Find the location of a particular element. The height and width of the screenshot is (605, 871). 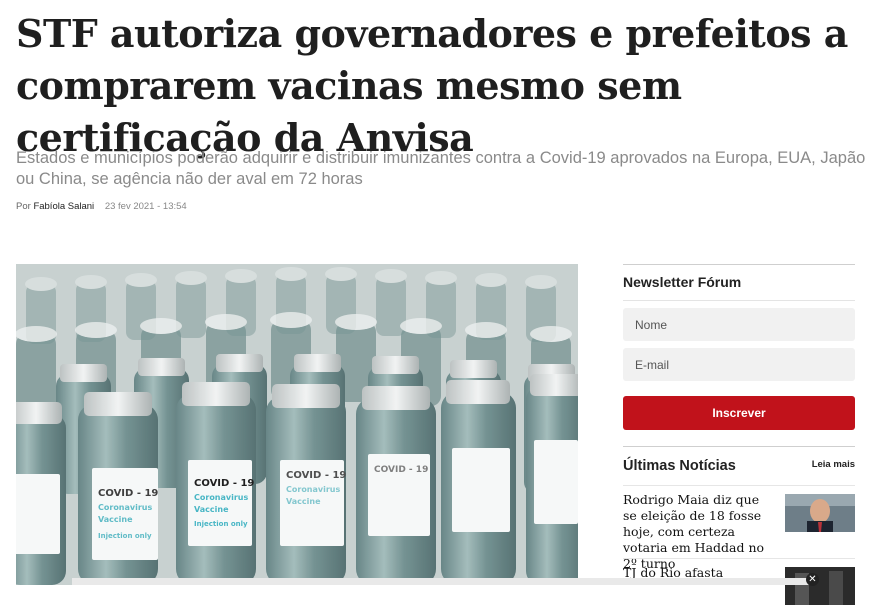

bottom-ad-bar is located at coordinates (442, 581).